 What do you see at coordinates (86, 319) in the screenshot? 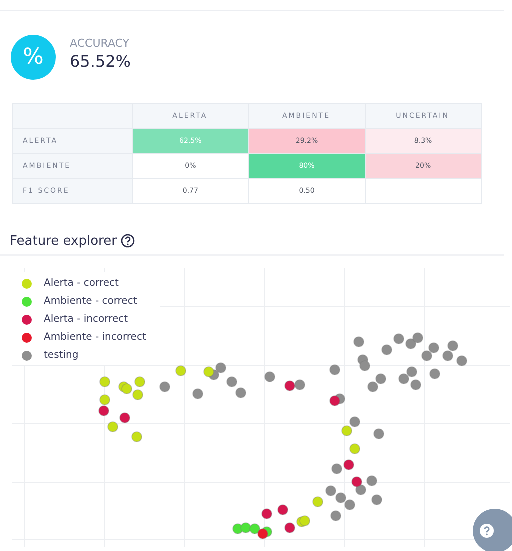
I see `legend-label: Alerta - incorrect` at bounding box center [86, 319].